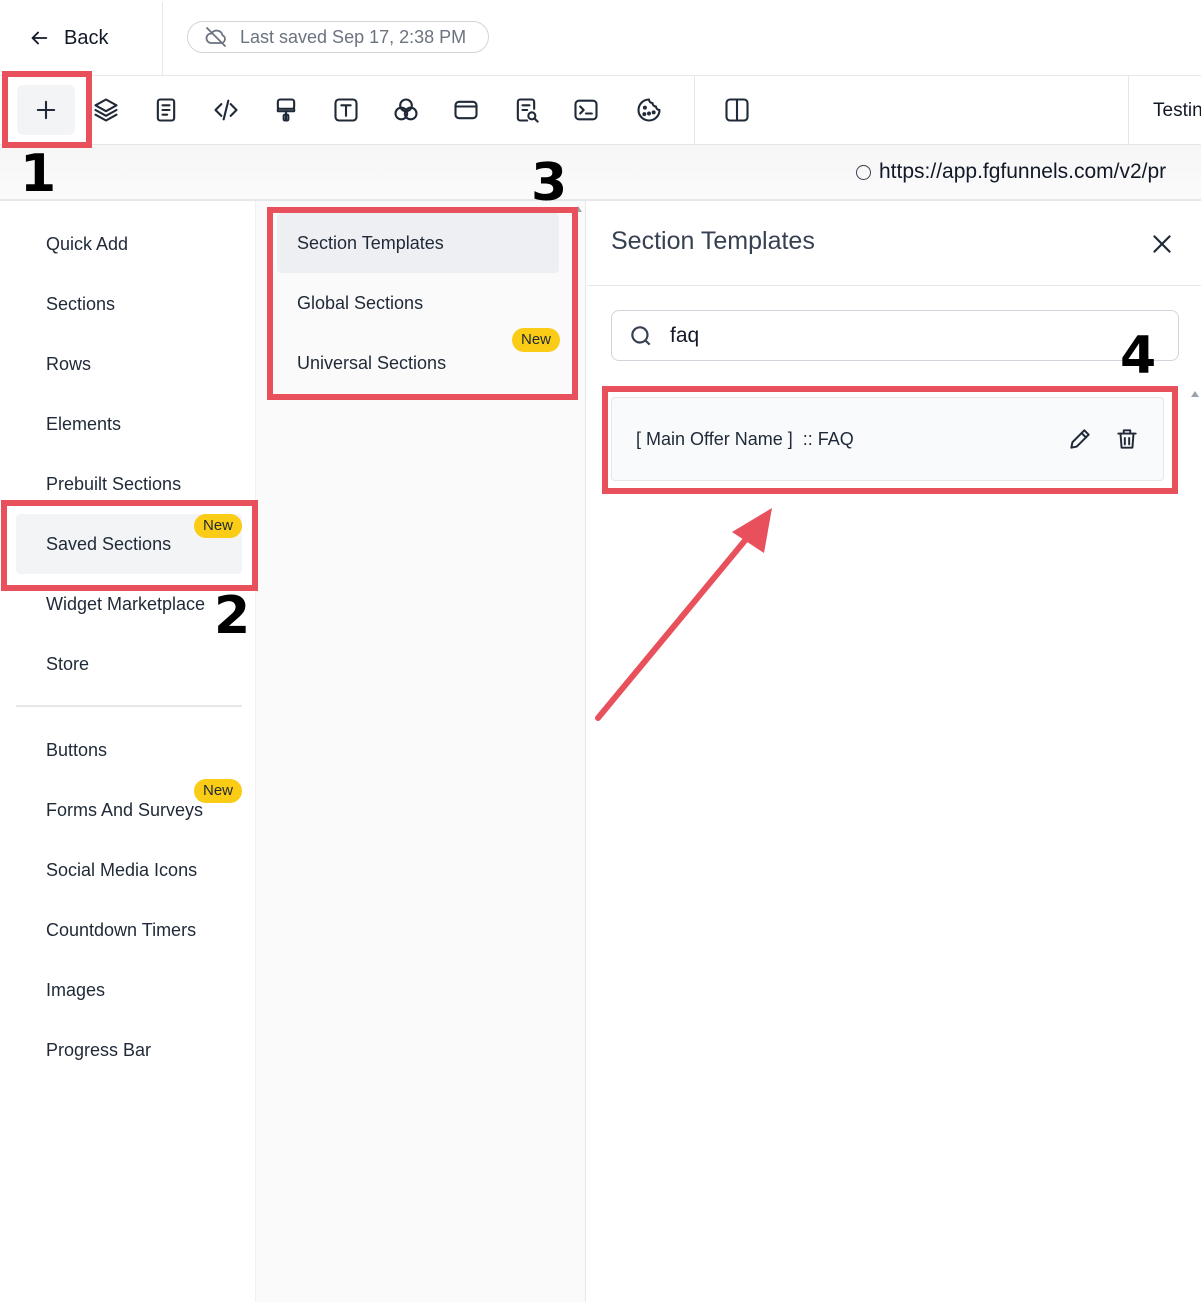 The width and height of the screenshot is (1201, 1302). What do you see at coordinates (910, 335) in the screenshot?
I see `search-input` at bounding box center [910, 335].